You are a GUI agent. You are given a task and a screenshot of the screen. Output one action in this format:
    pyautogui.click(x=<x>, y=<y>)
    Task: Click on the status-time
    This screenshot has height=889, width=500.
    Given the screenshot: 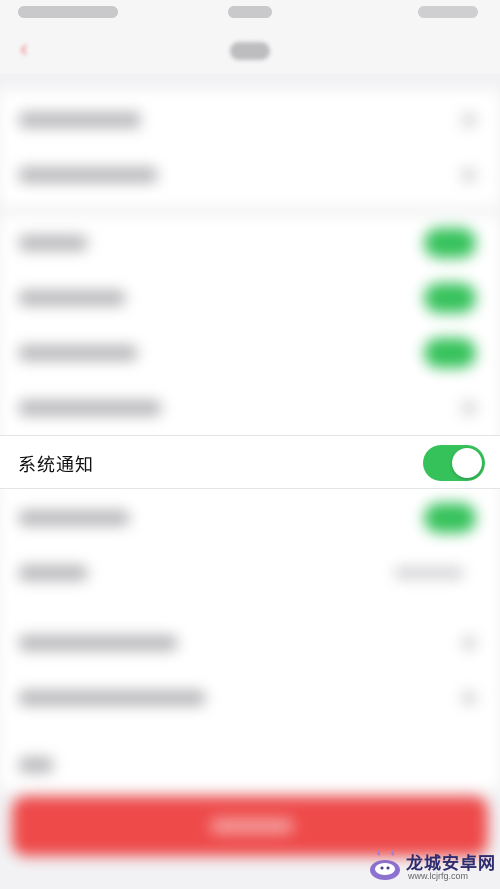 What is the action you would take?
    pyautogui.click(x=250, y=12)
    